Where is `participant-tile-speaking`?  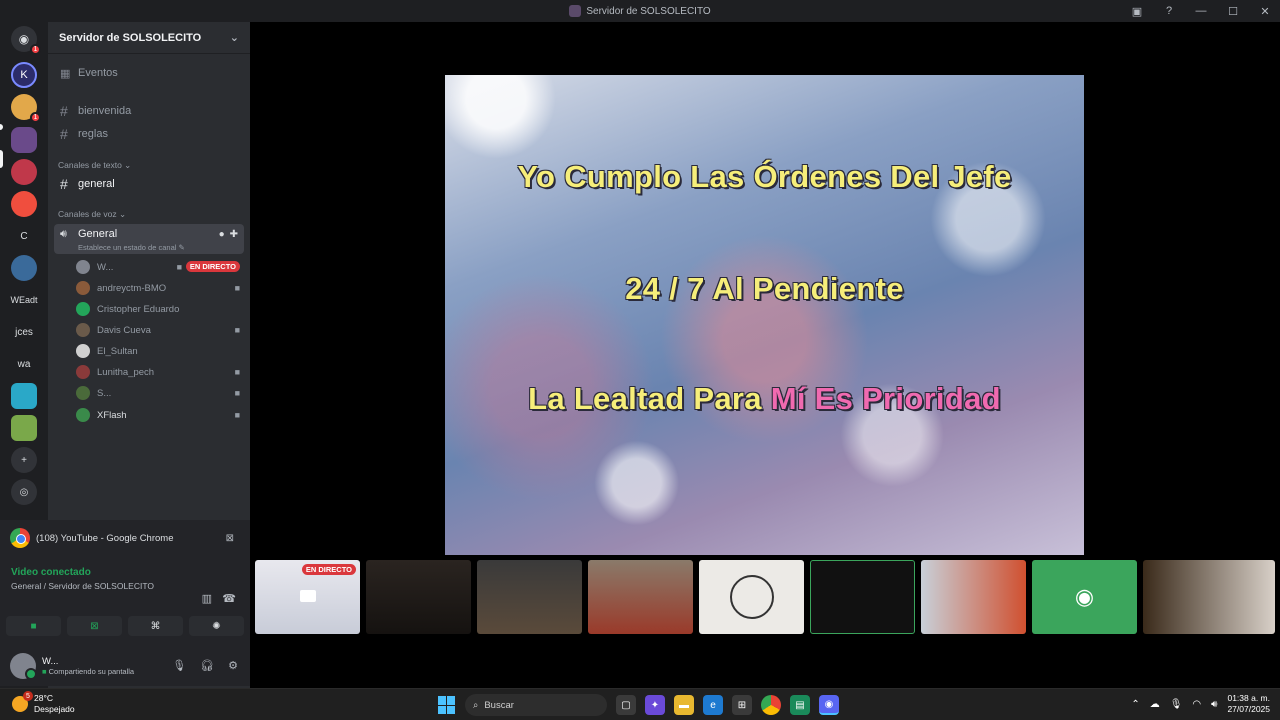
participant-tile-speaking is located at coordinates (862, 597).